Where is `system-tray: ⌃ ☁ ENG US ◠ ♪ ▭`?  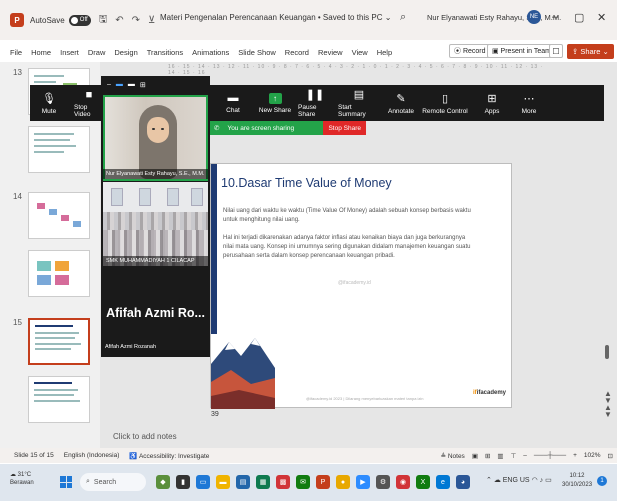 system-tray: ⌃ ☁ ENG US ◠ ♪ ▭ is located at coordinates (519, 480).